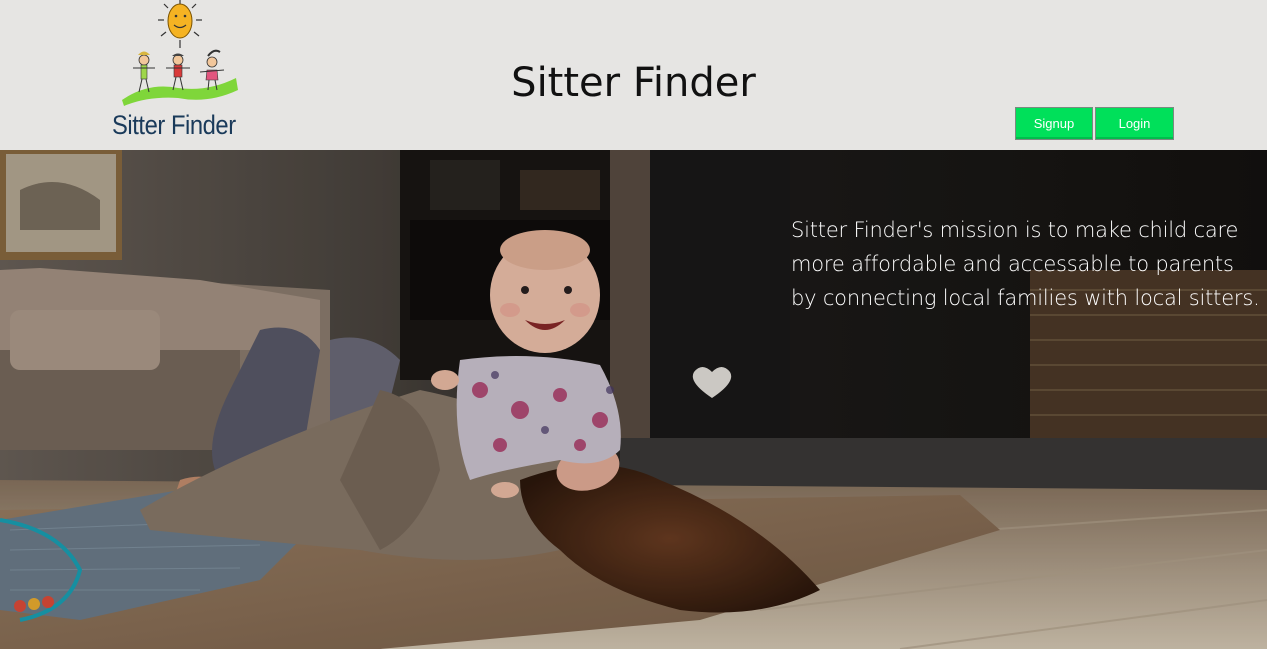 The image size is (1267, 649). I want to click on page-title: Sitter Finder, so click(633, 83).